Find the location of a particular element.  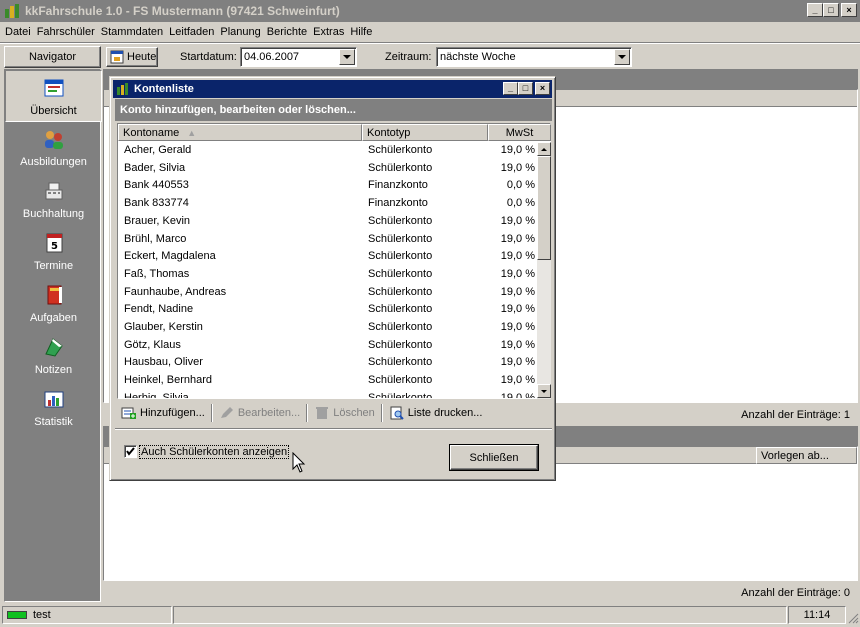

startdate-dropdown-button is located at coordinates (347, 57).